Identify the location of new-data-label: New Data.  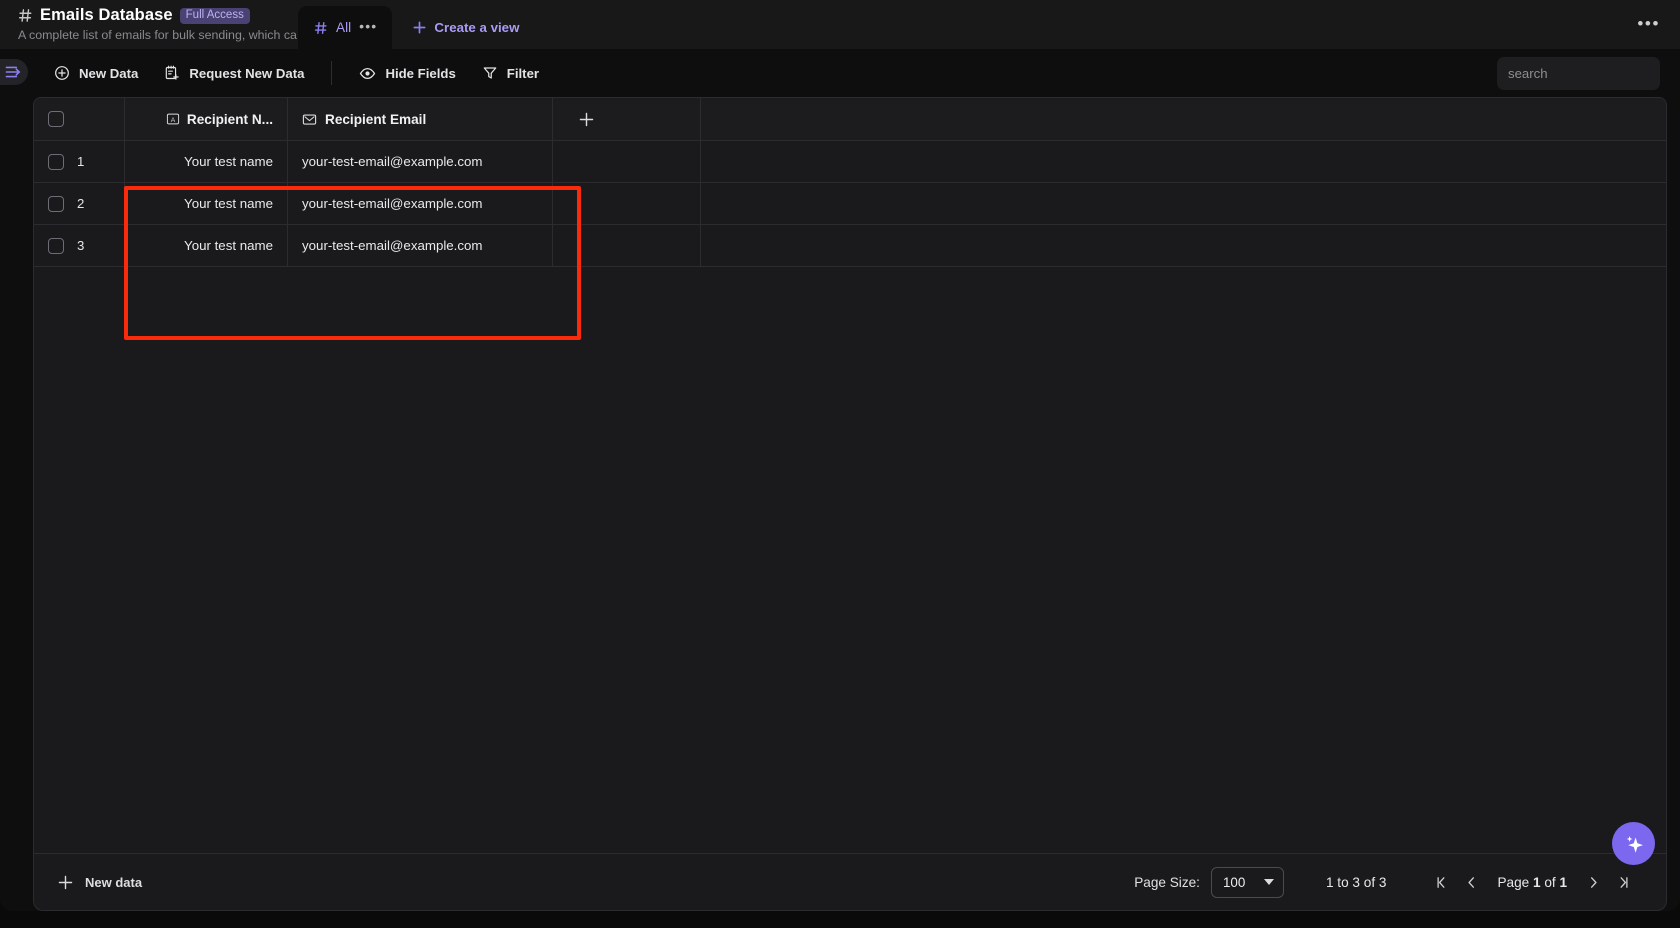
(109, 73).